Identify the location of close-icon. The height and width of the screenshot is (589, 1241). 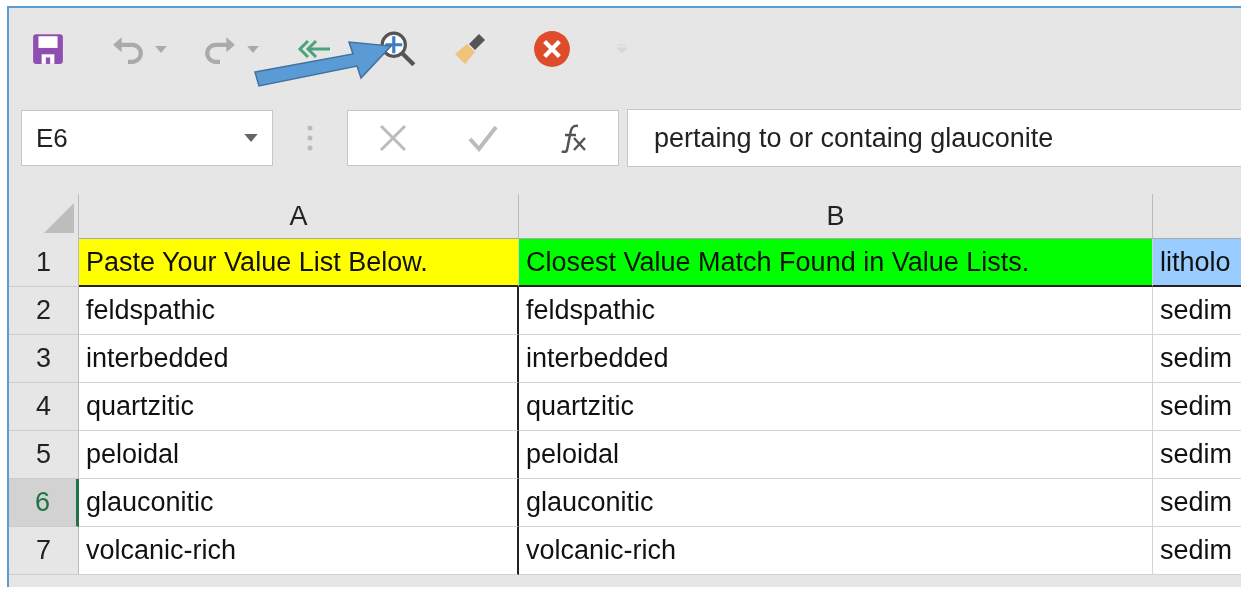
(552, 49).